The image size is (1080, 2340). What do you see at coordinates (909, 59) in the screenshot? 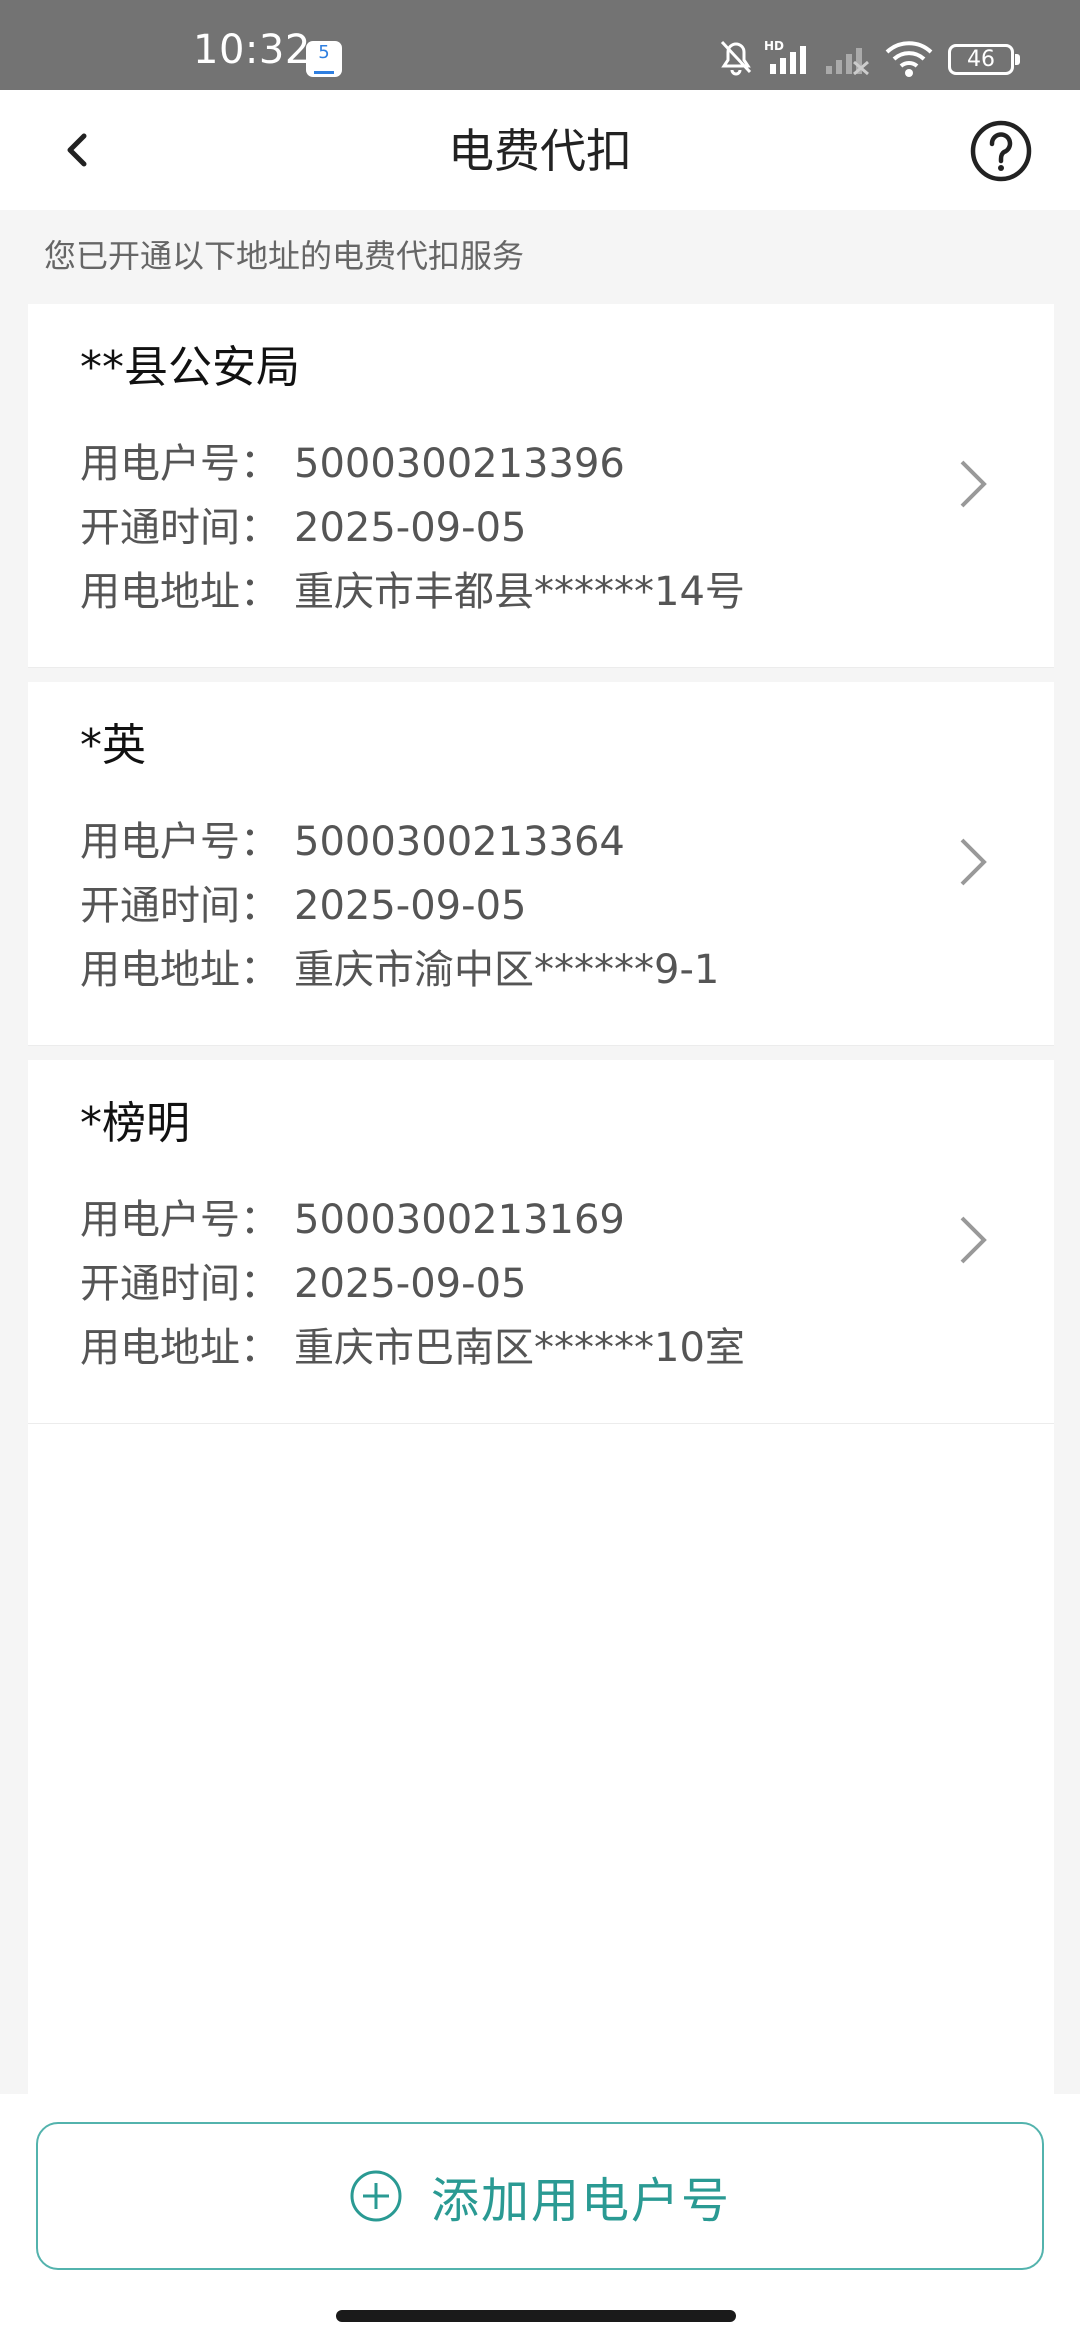
I see `wifi-icon` at bounding box center [909, 59].